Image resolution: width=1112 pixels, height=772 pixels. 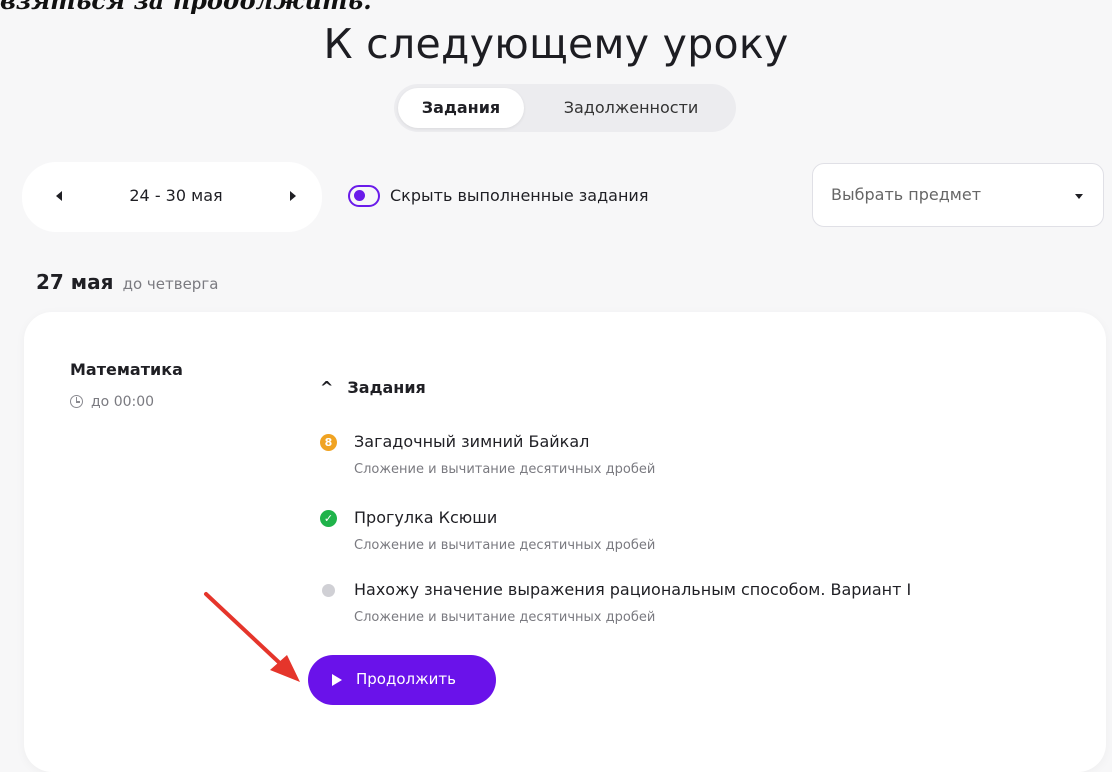 I want to click on week-selector: 24 - 30 мая, so click(x=172, y=197).